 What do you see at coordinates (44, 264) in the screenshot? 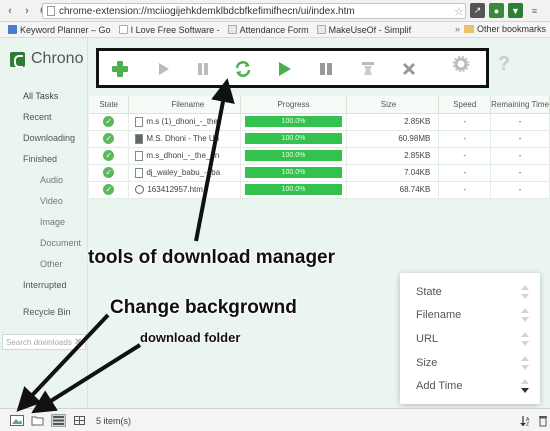
I see `sidebar-item-other: Other` at bounding box center [44, 264].